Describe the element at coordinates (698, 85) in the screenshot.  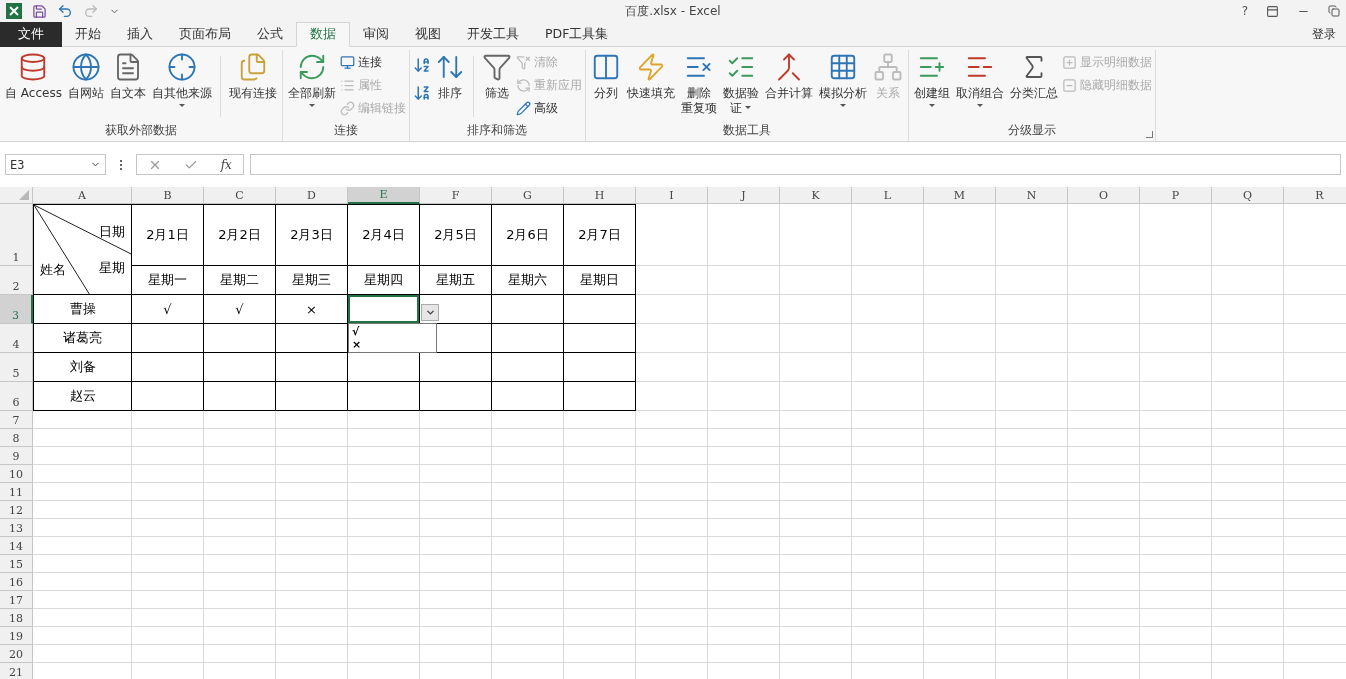
I see `ribbon-button: 删除 重复项` at that location.